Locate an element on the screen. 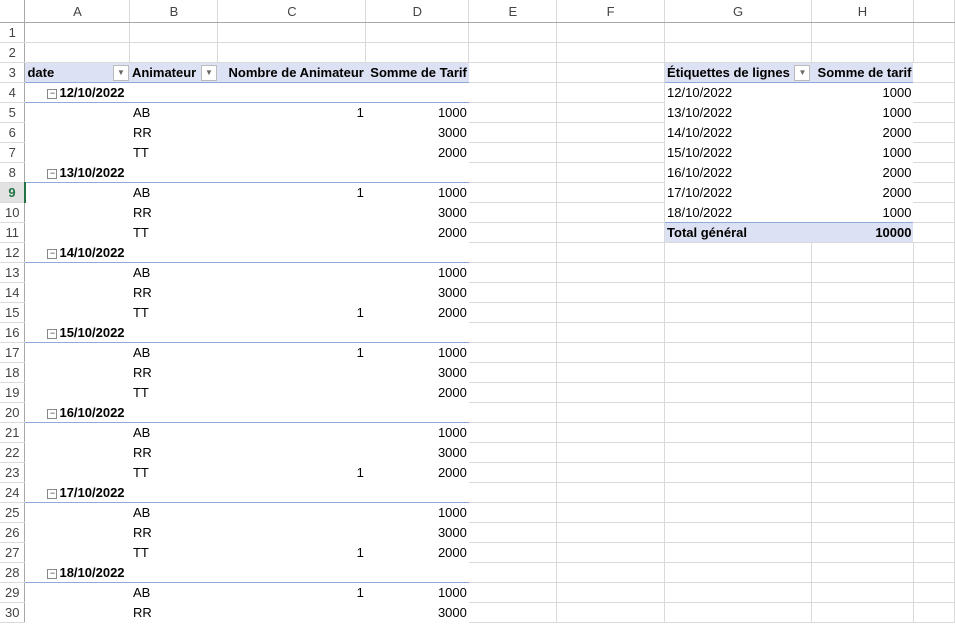  cell-g17 is located at coordinates (738, 352).